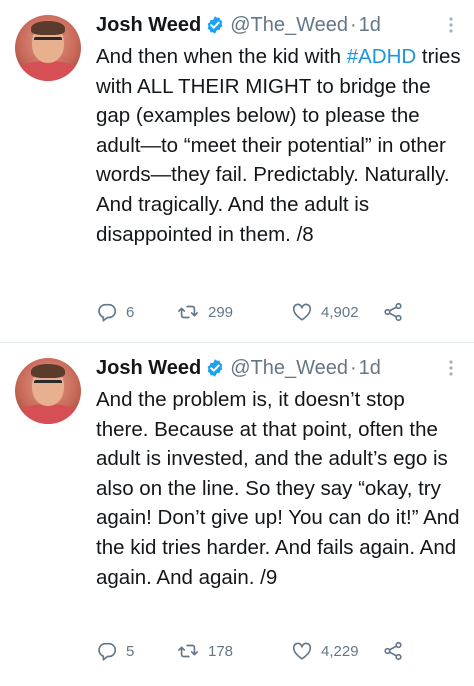  Describe the element at coordinates (204, 312) in the screenshot. I see `retweet-button: 299` at that location.